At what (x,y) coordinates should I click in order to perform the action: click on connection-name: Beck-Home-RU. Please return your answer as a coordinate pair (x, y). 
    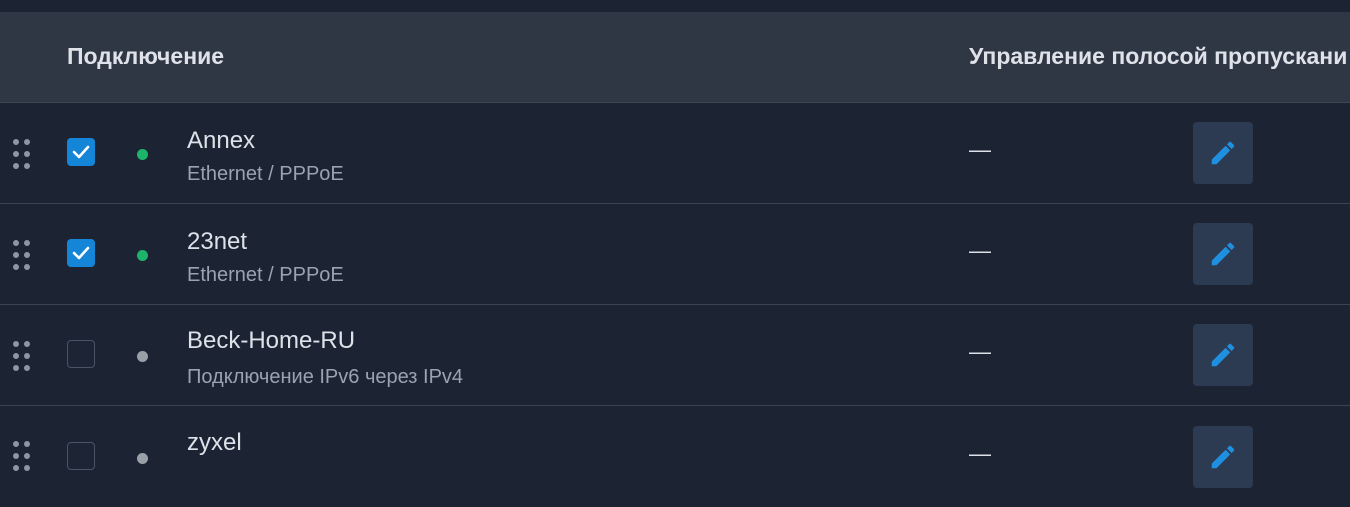
    Looking at the image, I should click on (271, 340).